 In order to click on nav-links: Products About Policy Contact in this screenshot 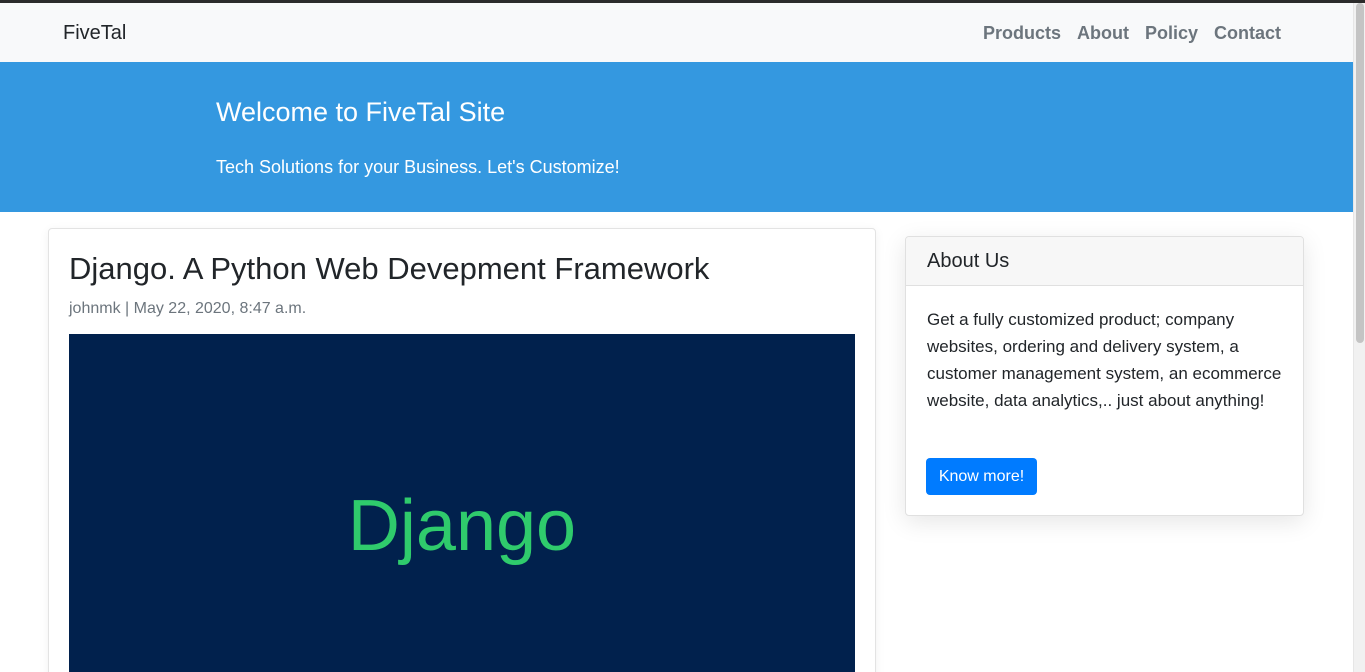, I will do `click(1132, 33)`.